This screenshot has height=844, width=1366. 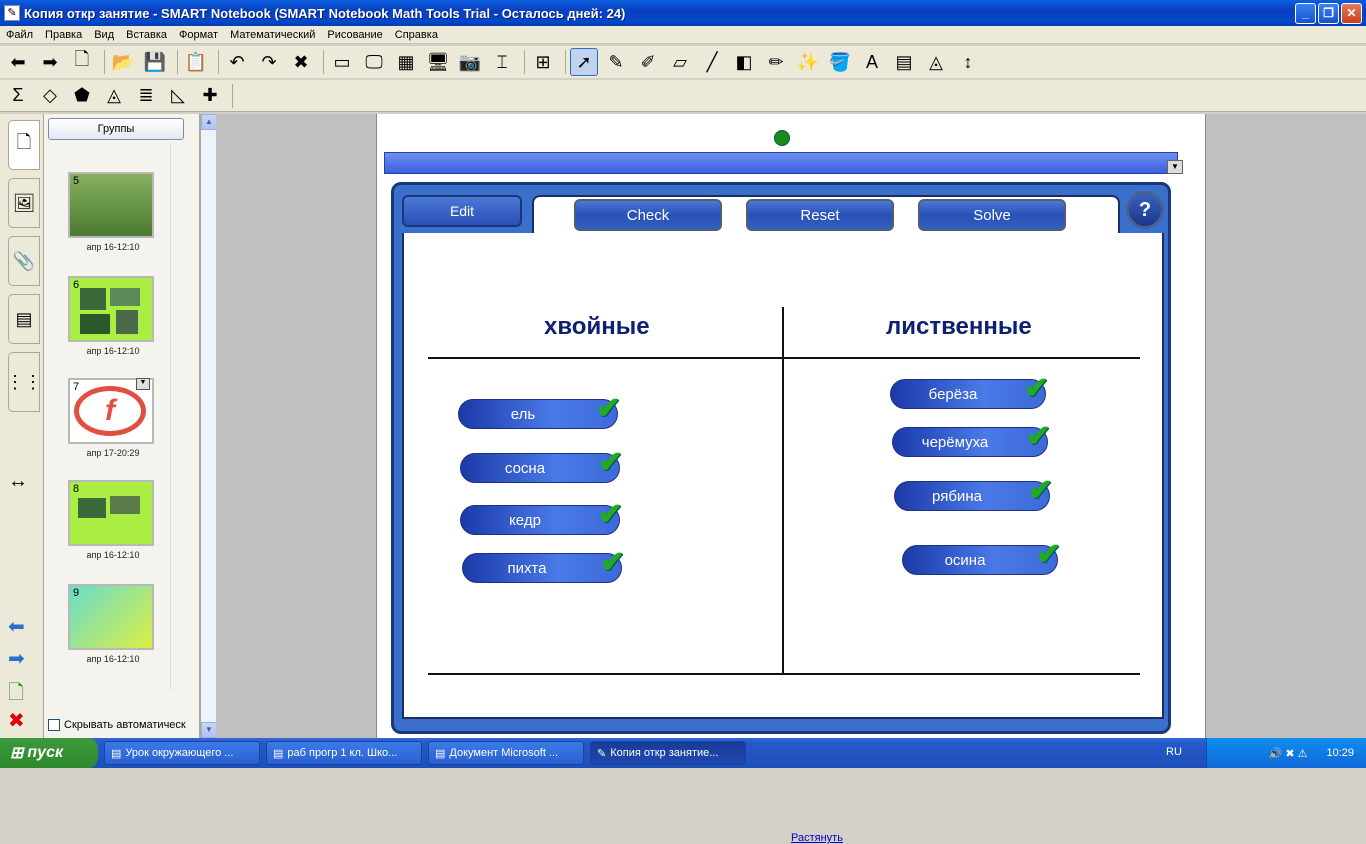 What do you see at coordinates (54, 725) in the screenshot?
I see `auto-hide-checkbox` at bounding box center [54, 725].